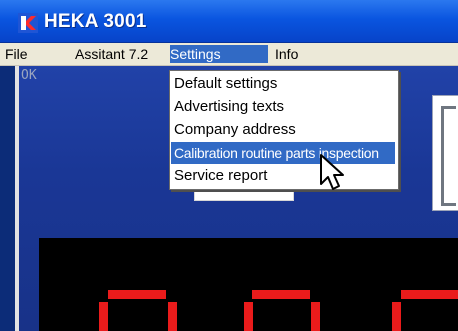  I want to click on menu-item-company-address: Company address, so click(283, 130).